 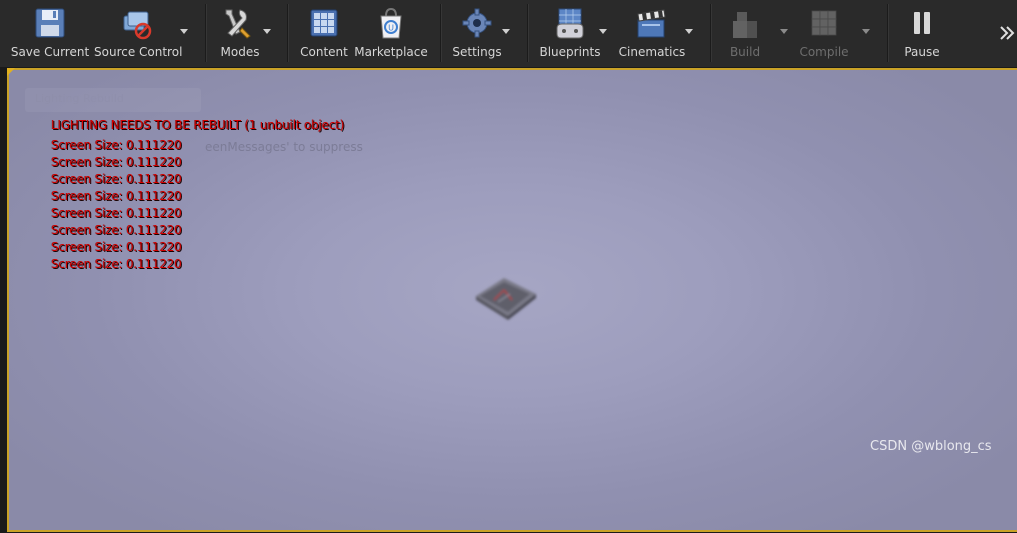 What do you see at coordinates (391, 52) in the screenshot?
I see `marketplace-label: Marketplace` at bounding box center [391, 52].